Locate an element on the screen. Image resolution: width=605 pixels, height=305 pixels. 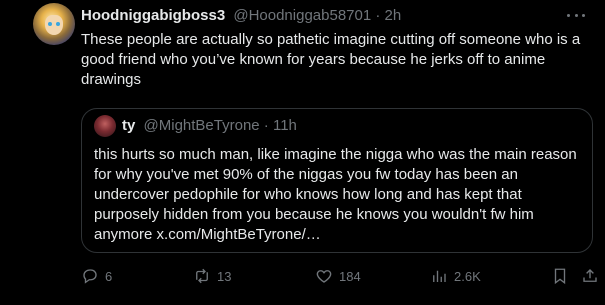
quoted-timestamp: 11h is located at coordinates (284, 125).